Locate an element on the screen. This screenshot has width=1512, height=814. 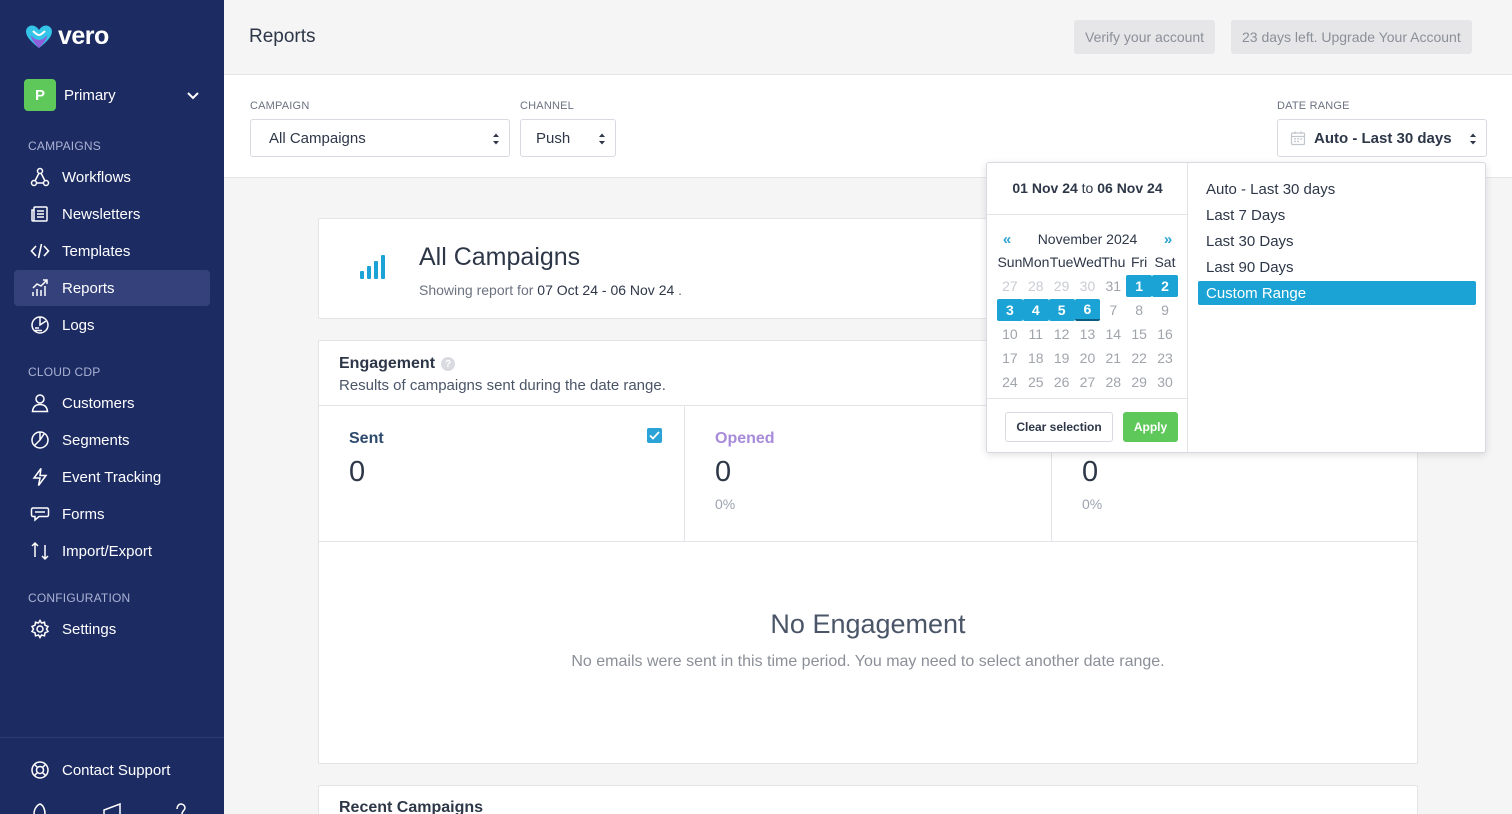
sidebar-item-logs: Logs is located at coordinates (112, 325).